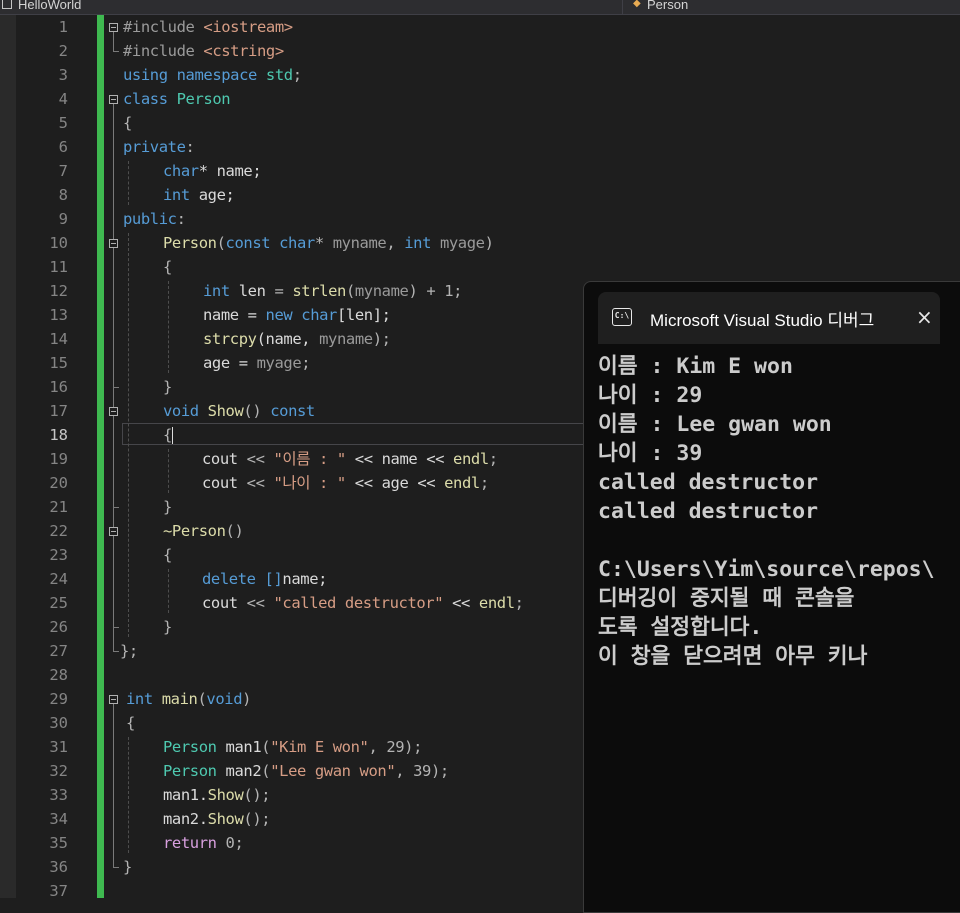 Image resolution: width=960 pixels, height=913 pixels. I want to click on line-number: 22, so click(58, 531).